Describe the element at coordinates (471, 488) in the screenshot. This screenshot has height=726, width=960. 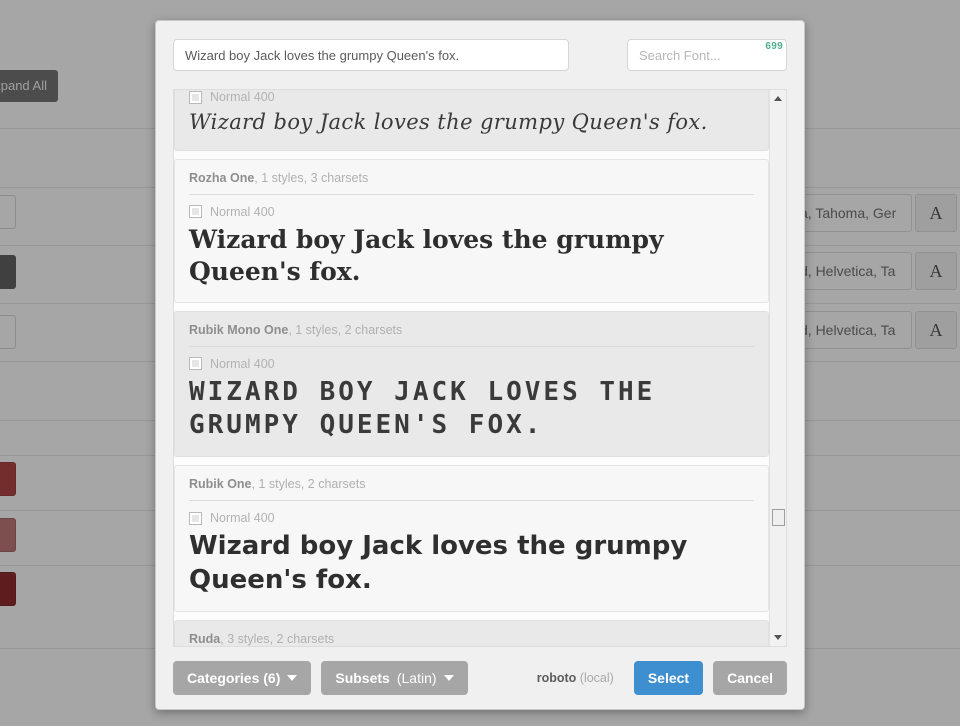
I see `font-card-title: Rubik One, 1 styles, 2 charsets` at that location.